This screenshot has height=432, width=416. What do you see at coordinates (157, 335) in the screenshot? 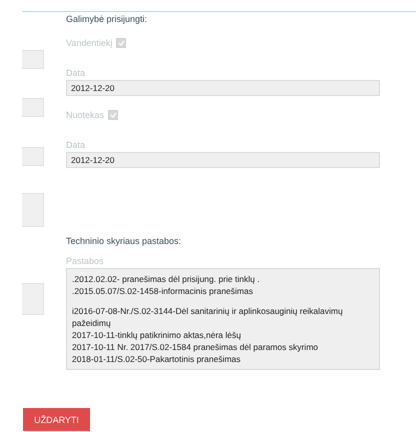
I see `note-line: 2017-10-11-tinklų patikrinimo aktas,nėra lėšų` at bounding box center [157, 335].